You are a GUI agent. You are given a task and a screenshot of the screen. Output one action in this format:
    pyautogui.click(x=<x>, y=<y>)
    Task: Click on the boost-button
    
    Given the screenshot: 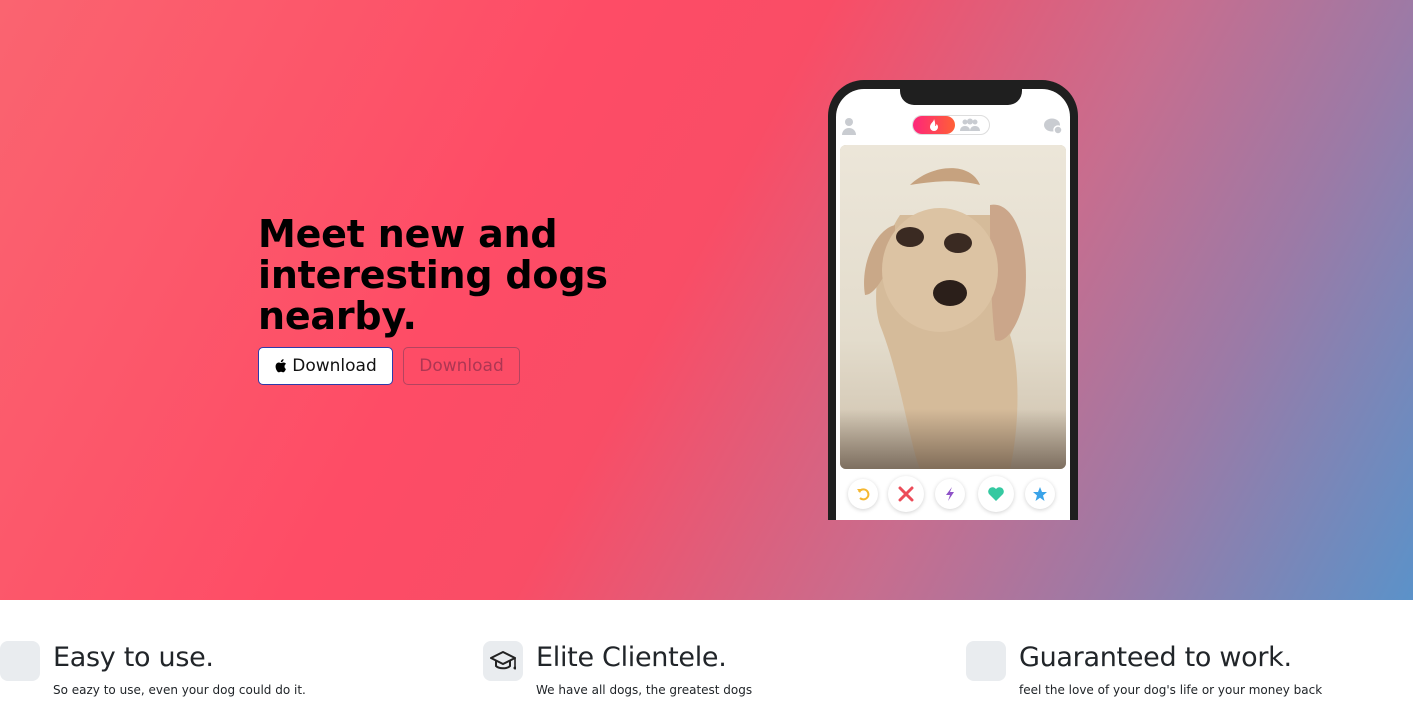 What is the action you would take?
    pyautogui.click(x=950, y=494)
    